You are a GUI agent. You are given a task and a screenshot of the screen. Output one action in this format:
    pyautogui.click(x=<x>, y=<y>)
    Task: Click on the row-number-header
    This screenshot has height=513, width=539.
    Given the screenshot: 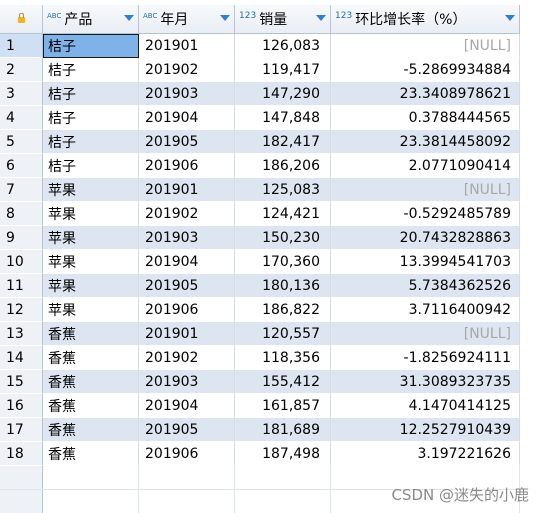 What is the action you would take?
    pyautogui.click(x=21, y=19)
    